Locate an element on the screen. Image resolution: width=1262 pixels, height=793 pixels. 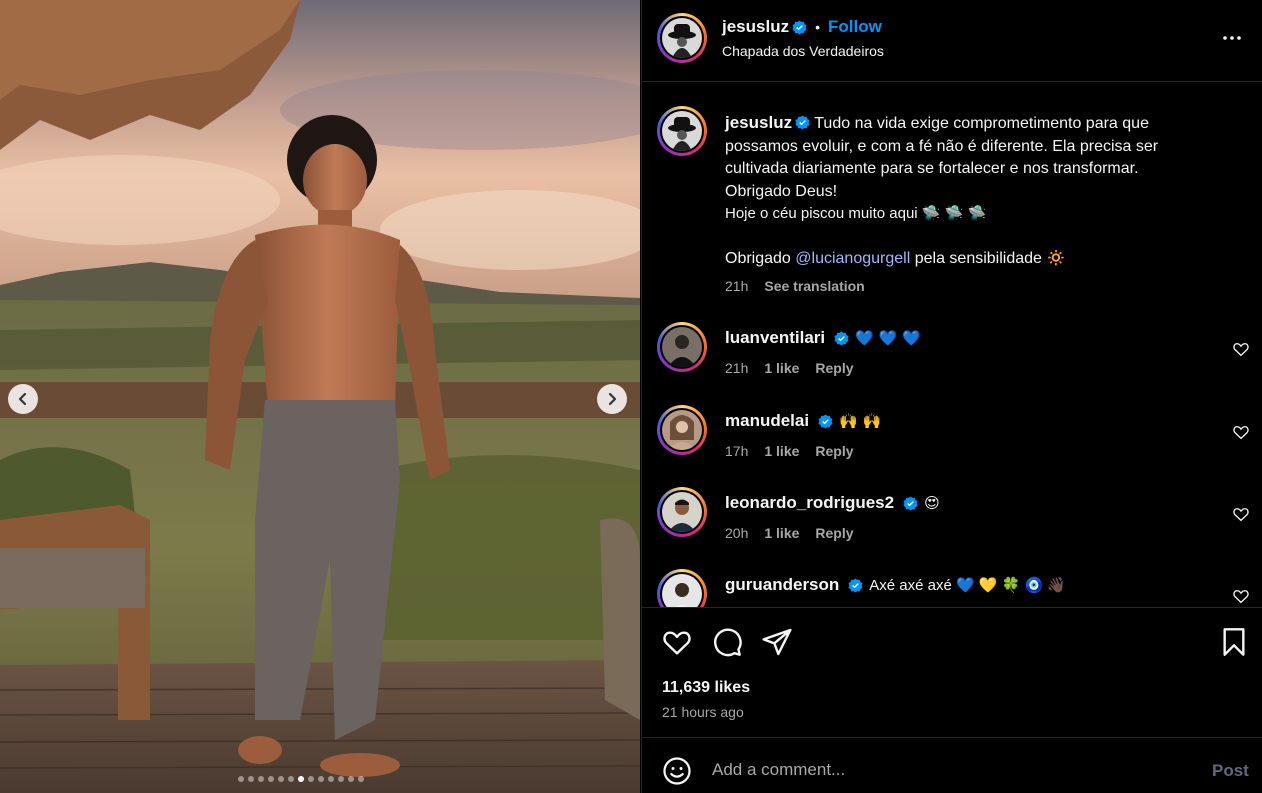
carousel-indicator is located at coordinates (301, 779).